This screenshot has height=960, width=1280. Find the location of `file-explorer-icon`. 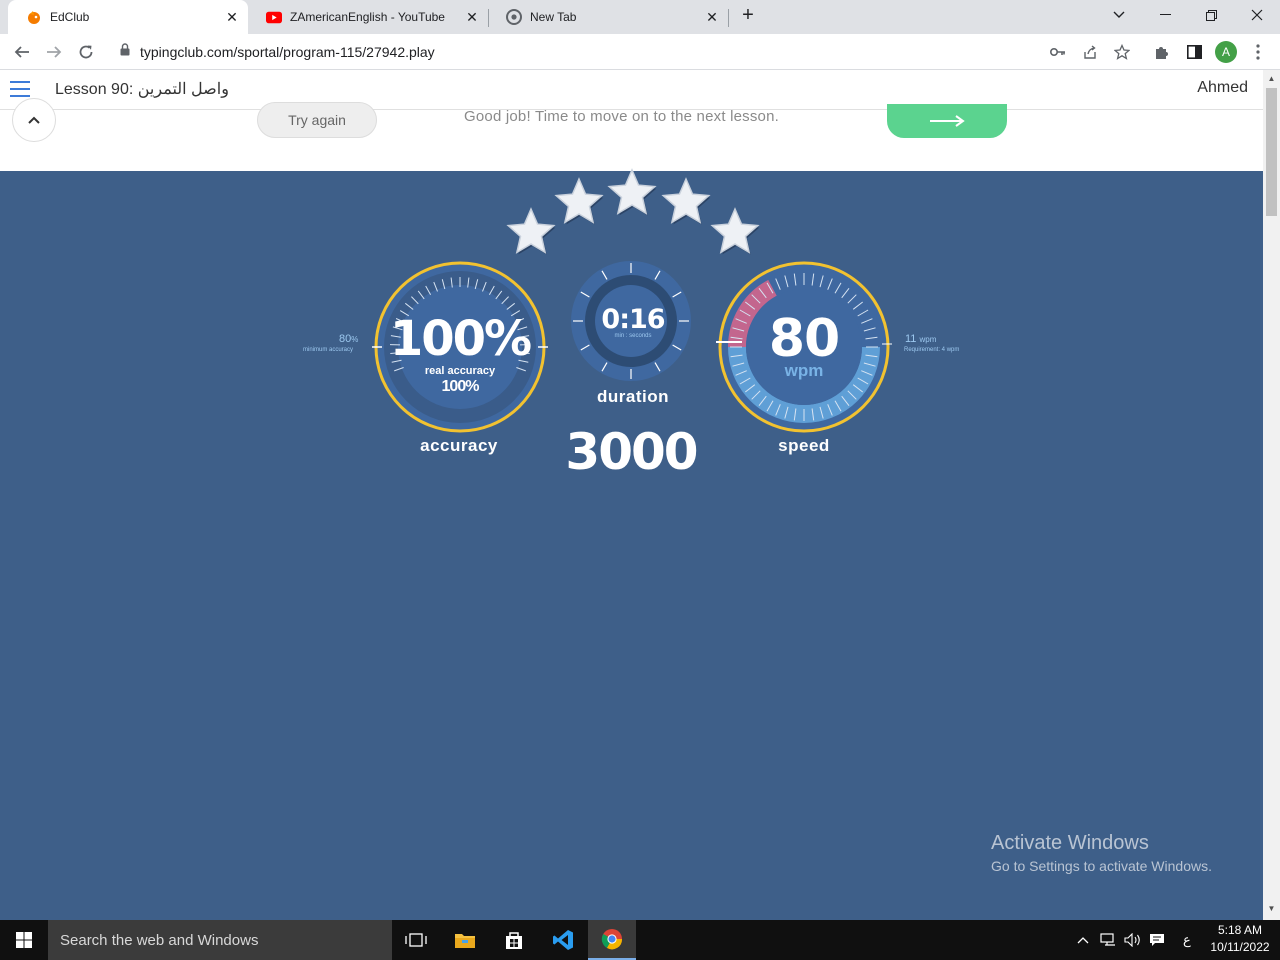

file-explorer-icon is located at coordinates (465, 940).